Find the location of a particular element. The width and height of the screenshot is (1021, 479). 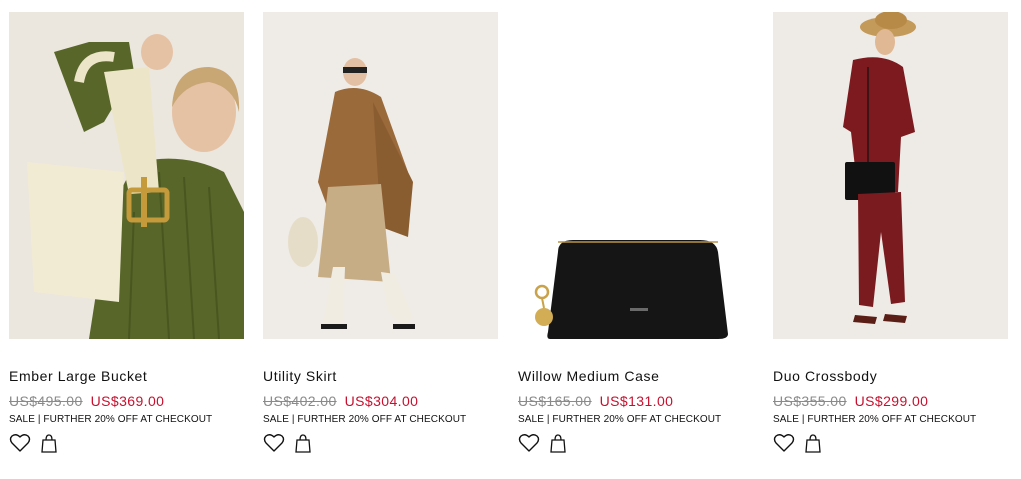

product-name: Duo Crossbody is located at coordinates (890, 376).